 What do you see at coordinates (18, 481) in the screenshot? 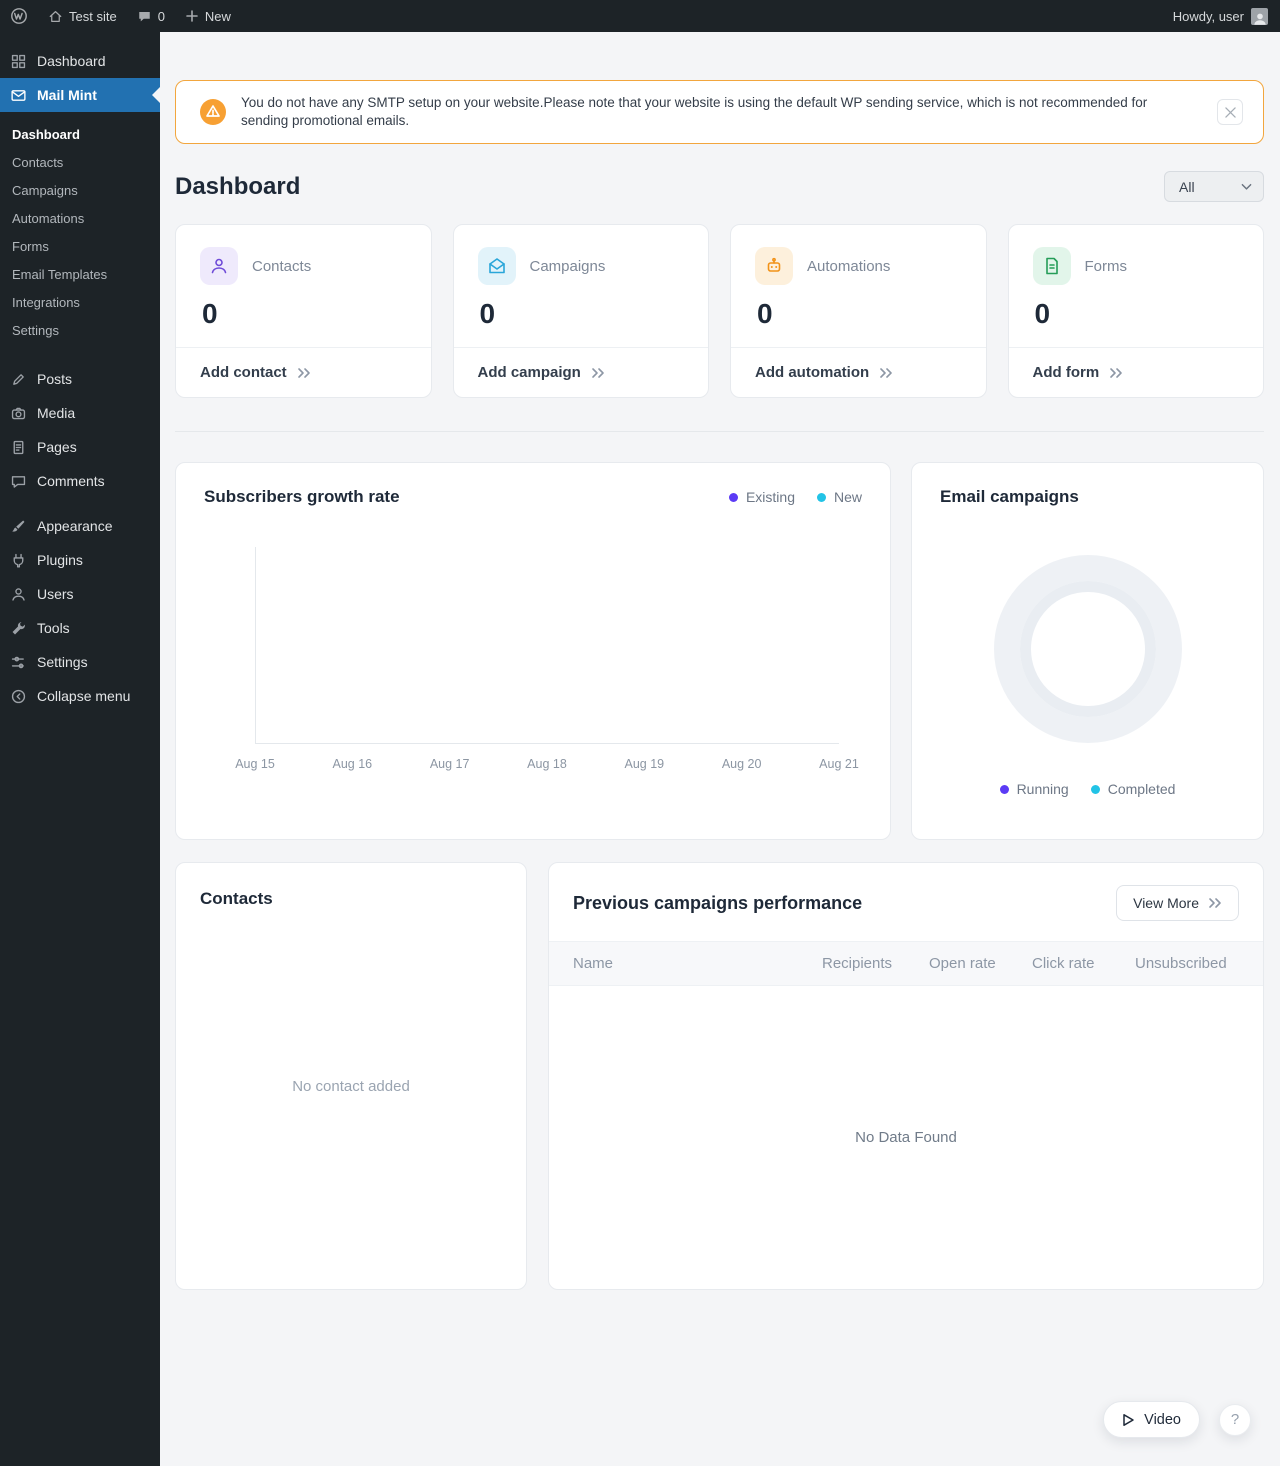
I see `comments-icon` at bounding box center [18, 481].